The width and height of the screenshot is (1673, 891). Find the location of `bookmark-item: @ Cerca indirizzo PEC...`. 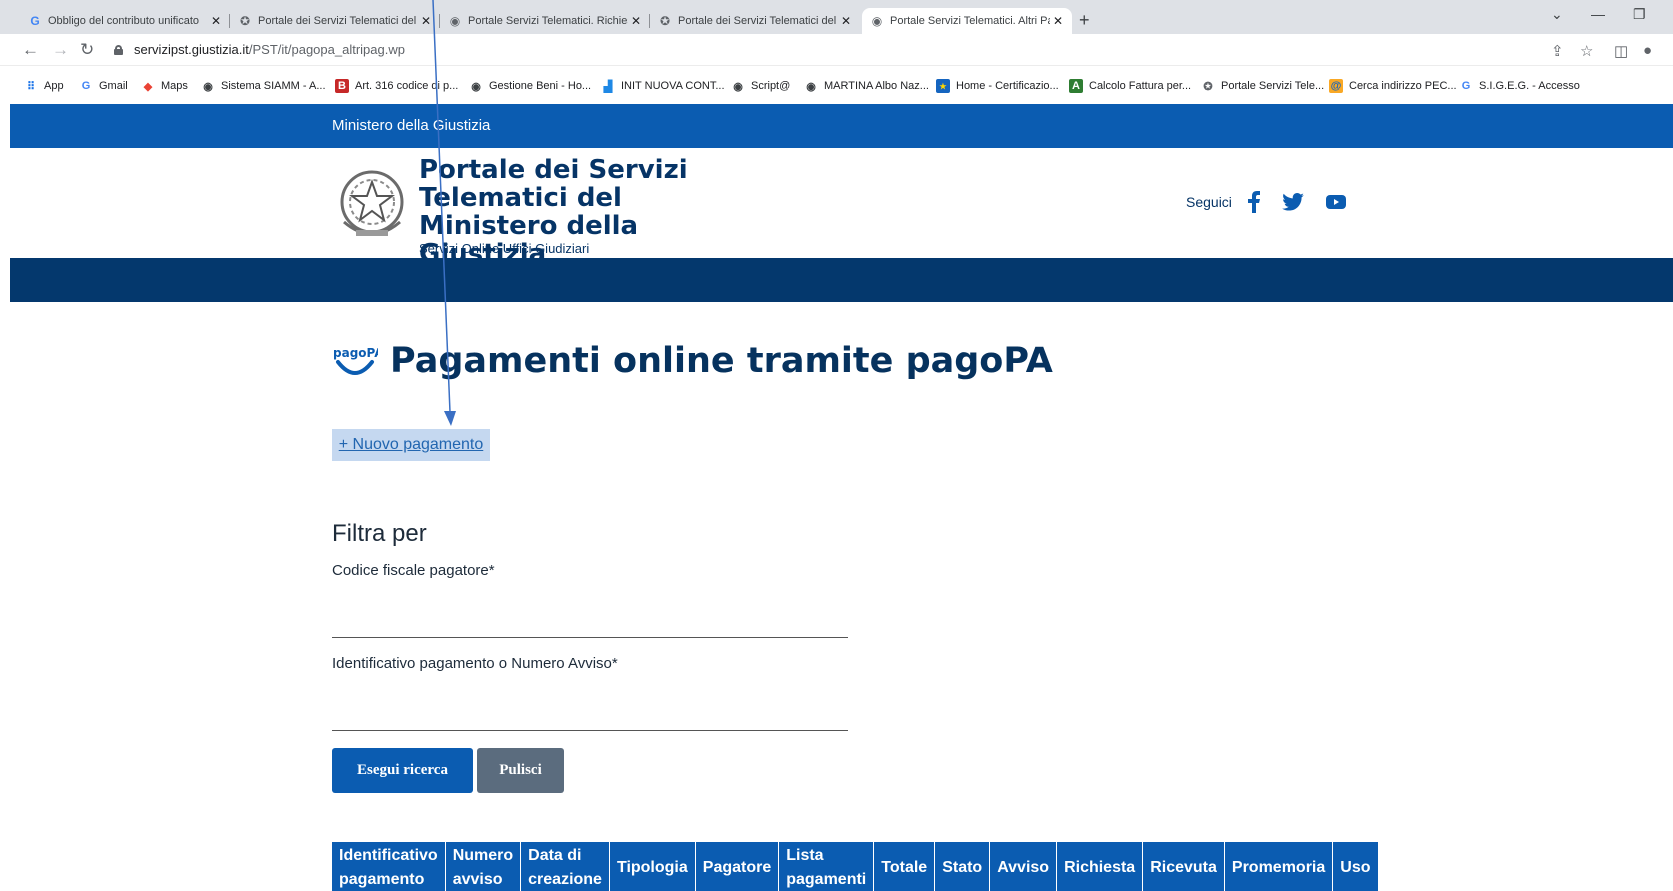

bookmark-item: @ Cerca indirizzo PEC... is located at coordinates (1393, 86).